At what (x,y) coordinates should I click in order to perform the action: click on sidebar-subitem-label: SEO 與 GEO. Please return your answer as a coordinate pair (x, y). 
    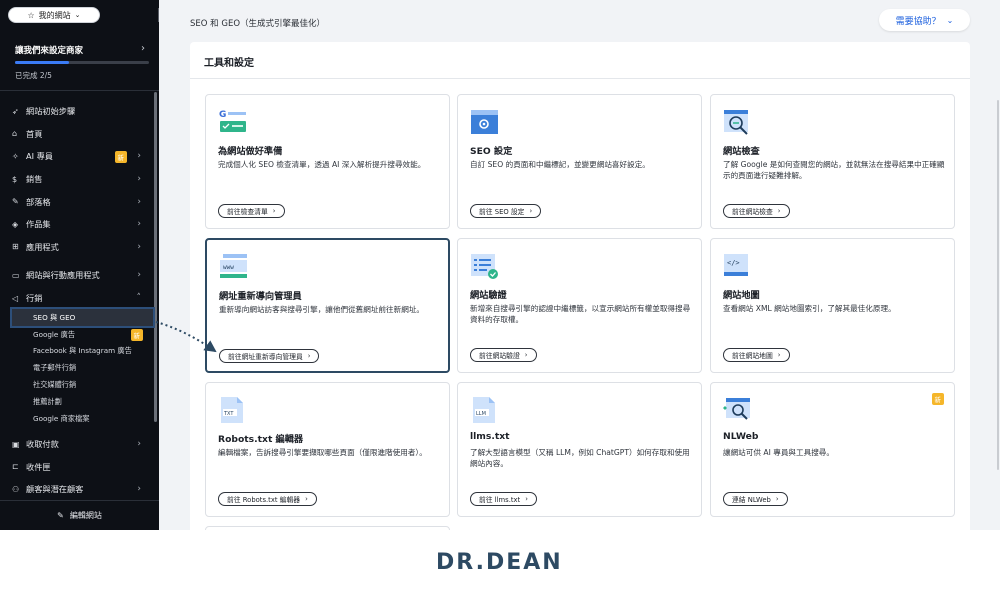
    Looking at the image, I should click on (54, 317).